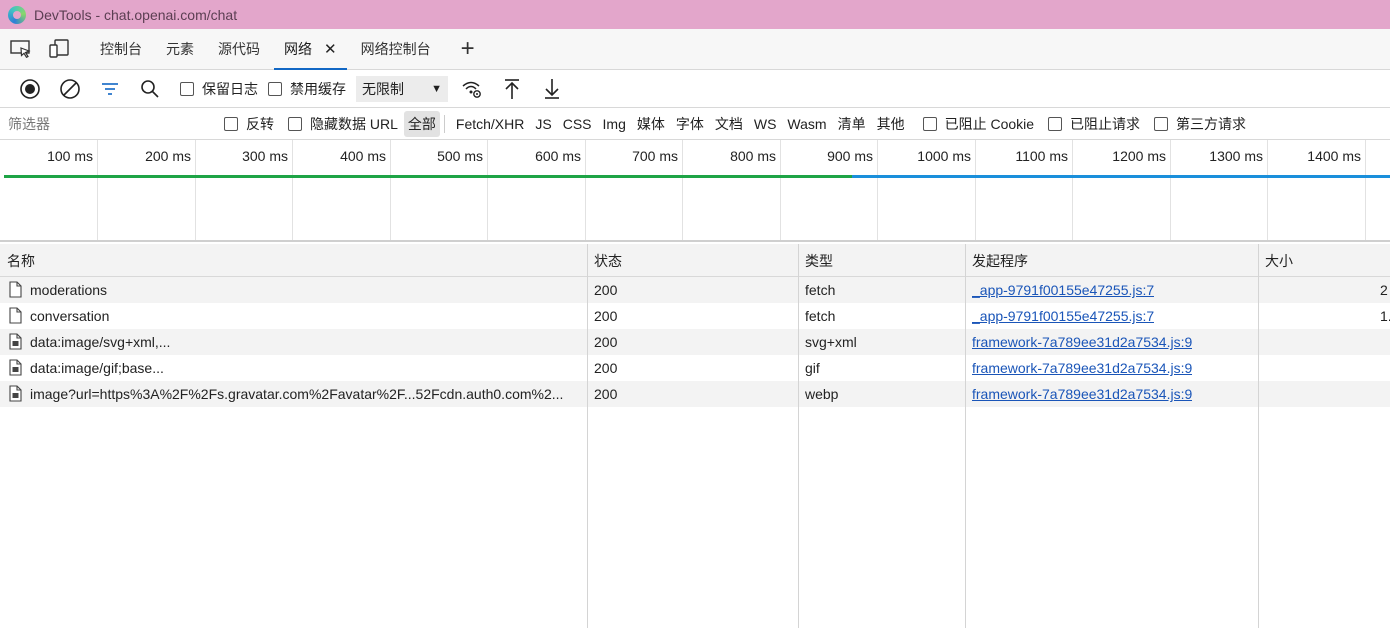  I want to click on filter-toggle-button, so click(110, 89).